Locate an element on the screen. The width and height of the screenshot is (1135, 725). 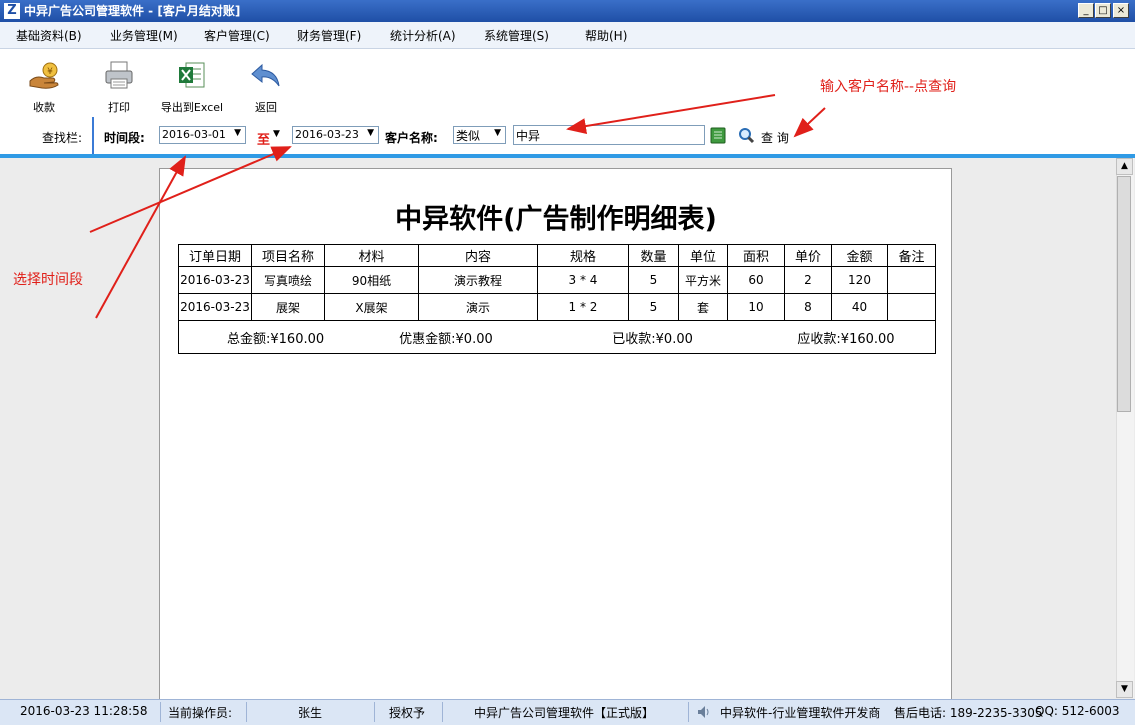
column-header: 面积 is located at coordinates (756, 255).